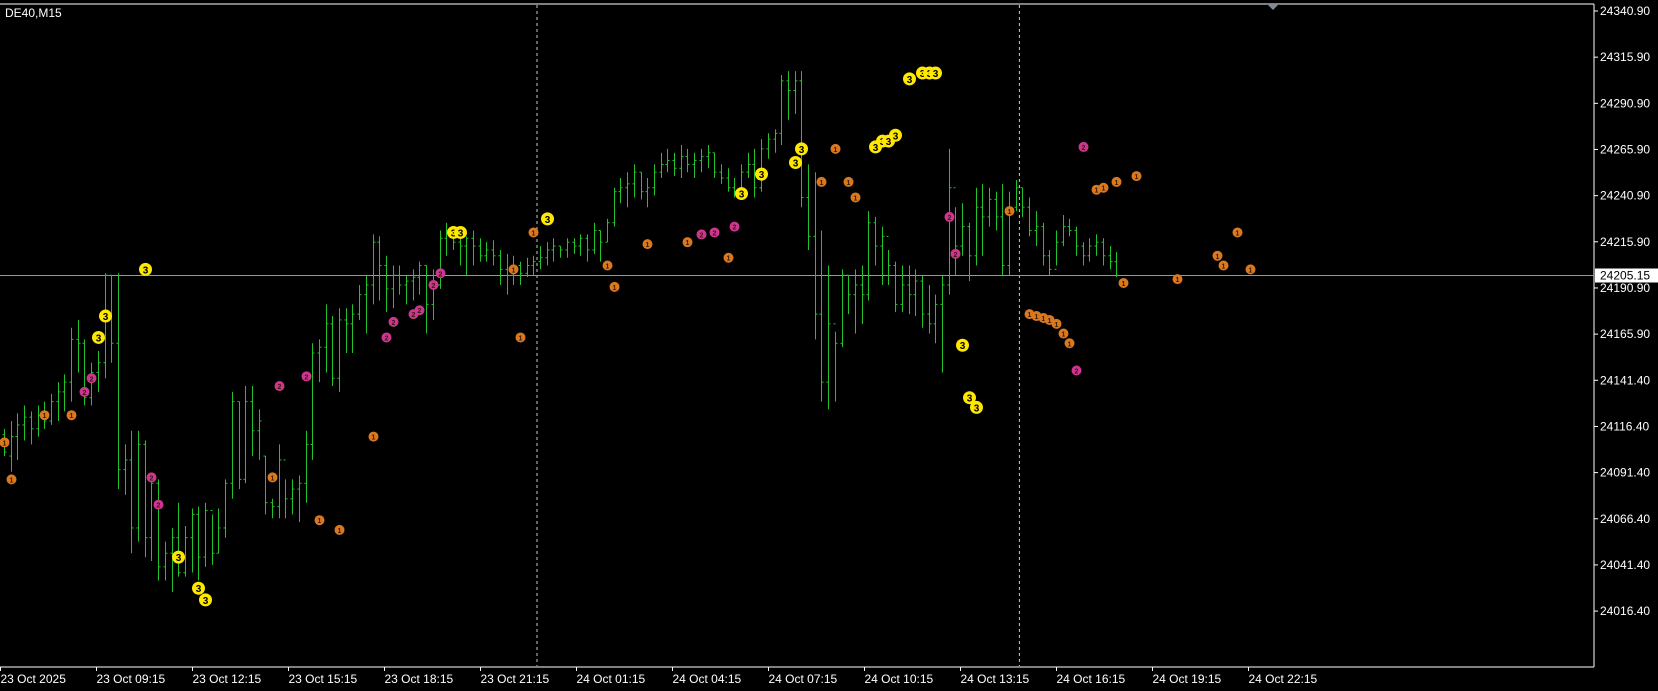 The image size is (1658, 691). Describe the element at coordinates (1625, 11) in the screenshot. I see `price-tick-label: 24340.90` at that location.